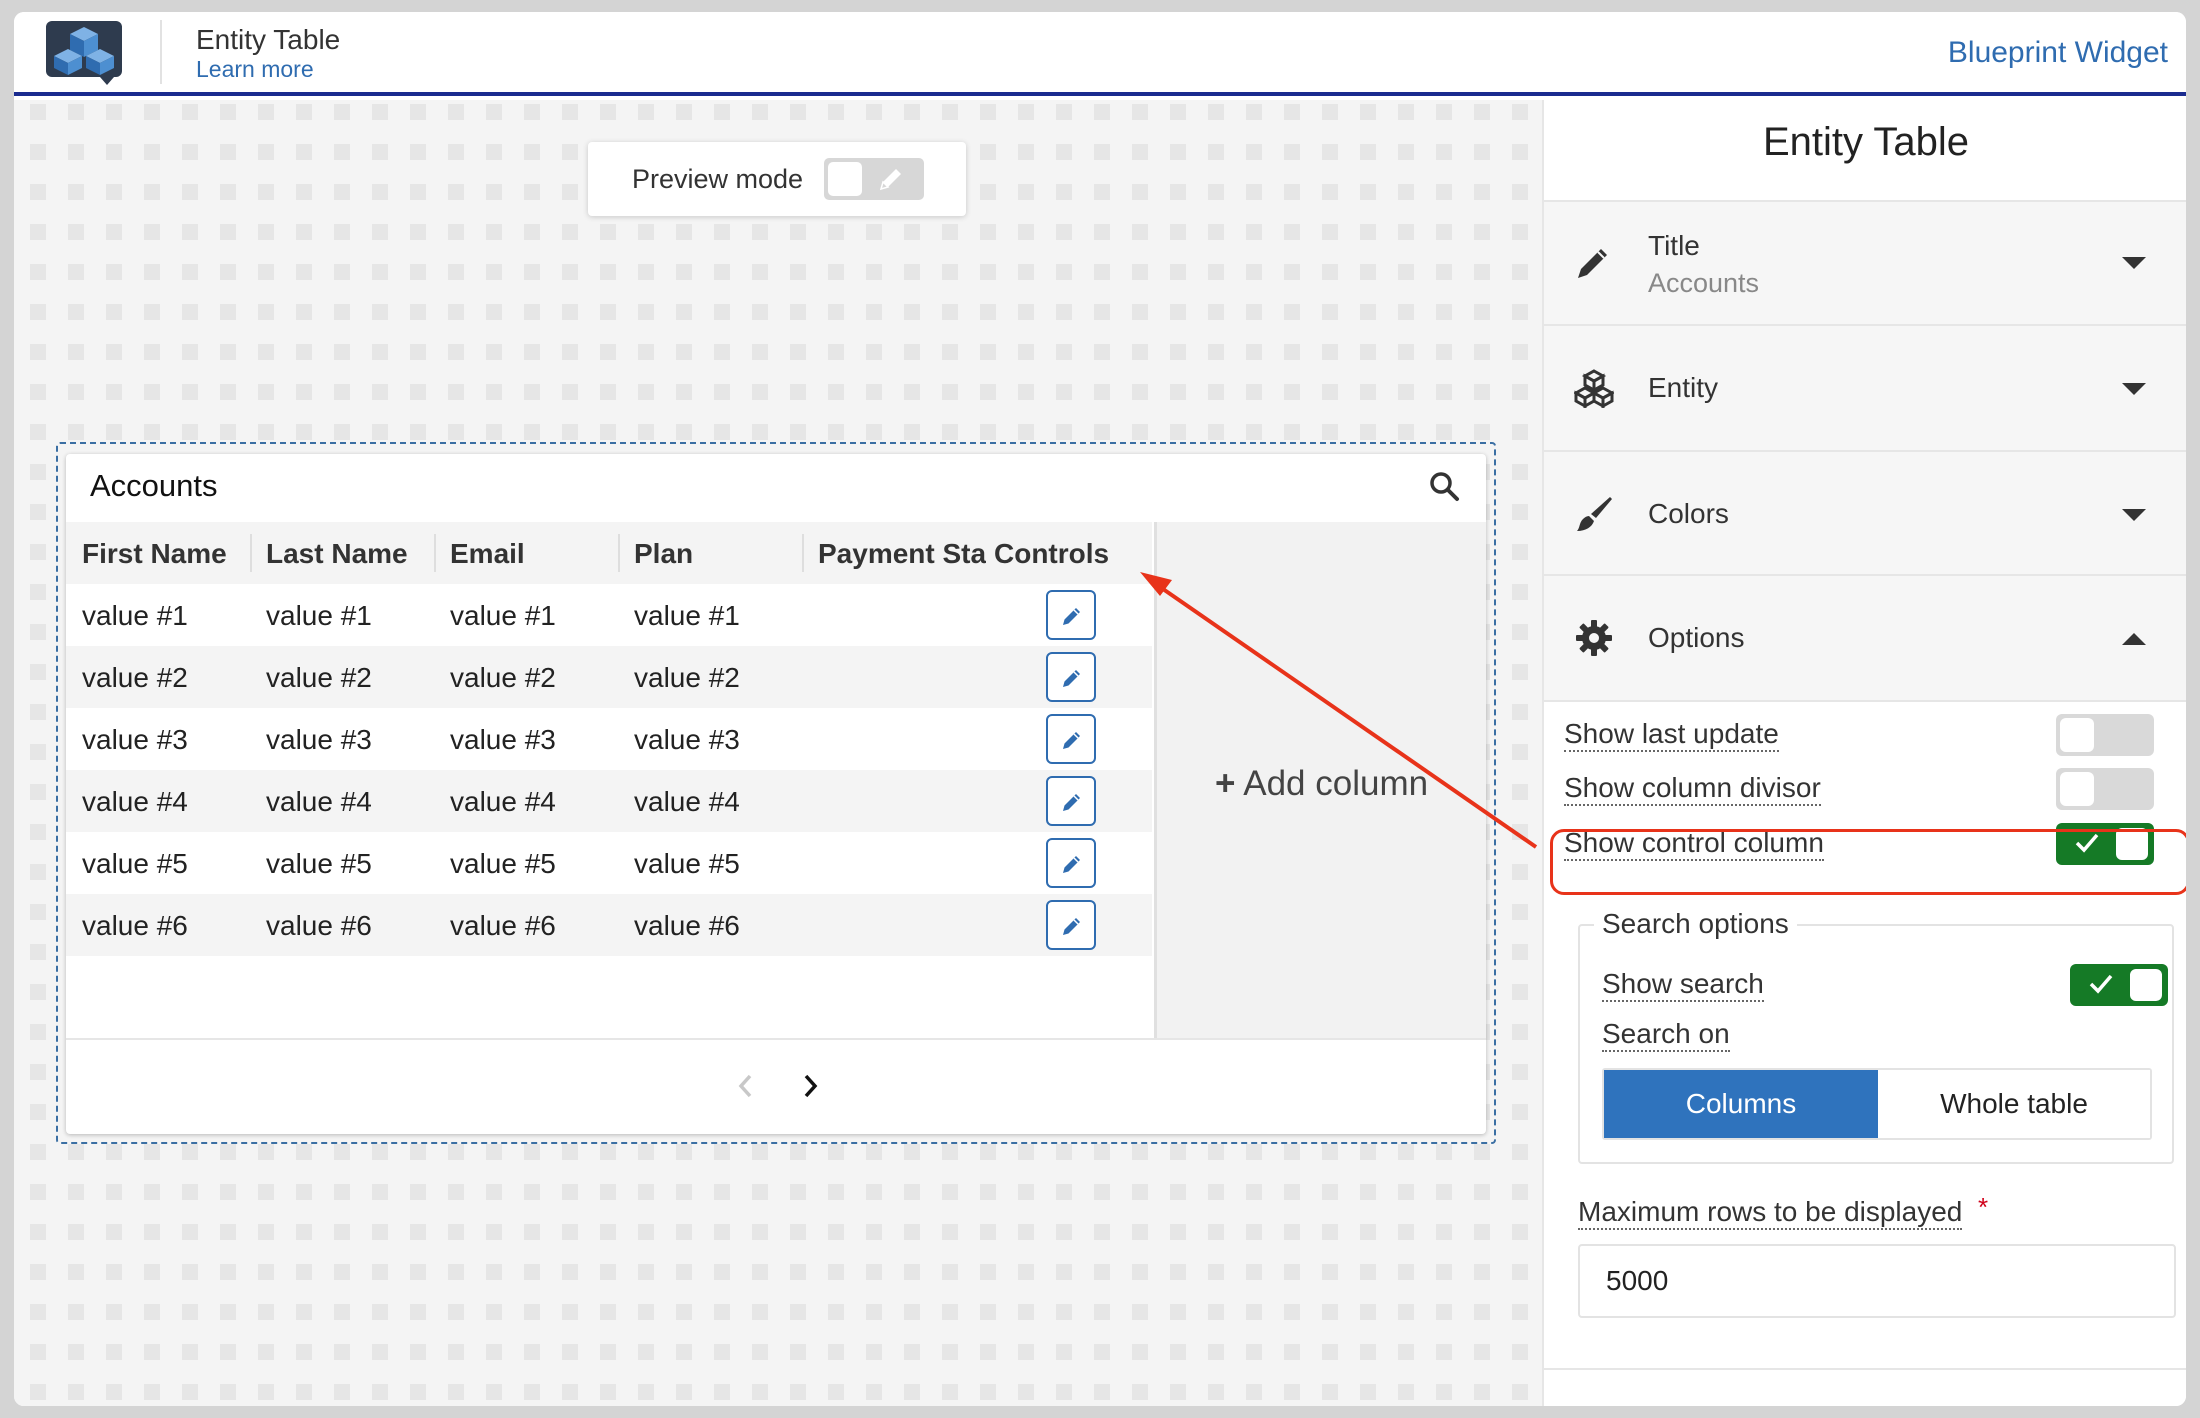 This screenshot has width=2200, height=1418. What do you see at coordinates (1877, 1281) in the screenshot?
I see `max-rows-input` at bounding box center [1877, 1281].